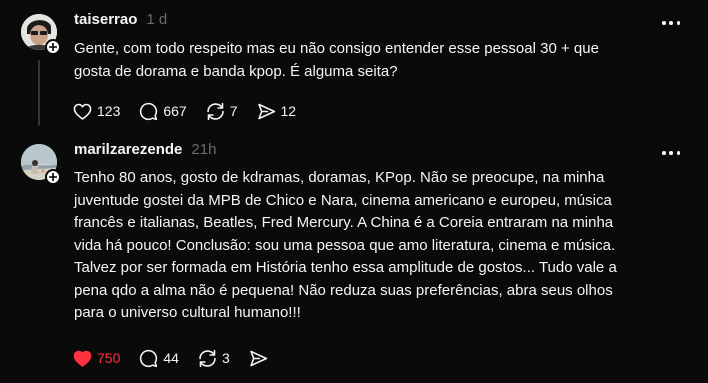 This screenshot has height=383, width=708. I want to click on repost-button: 3, so click(213, 358).